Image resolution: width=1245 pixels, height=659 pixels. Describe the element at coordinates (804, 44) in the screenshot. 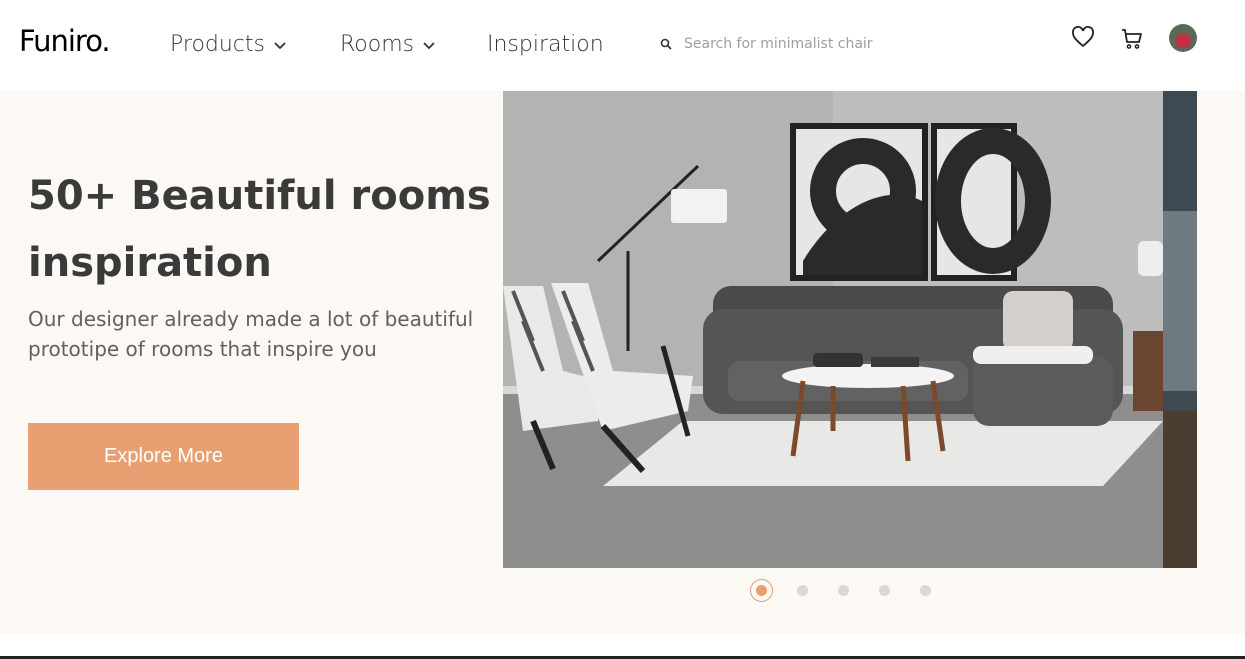

I see `search-input` at that location.